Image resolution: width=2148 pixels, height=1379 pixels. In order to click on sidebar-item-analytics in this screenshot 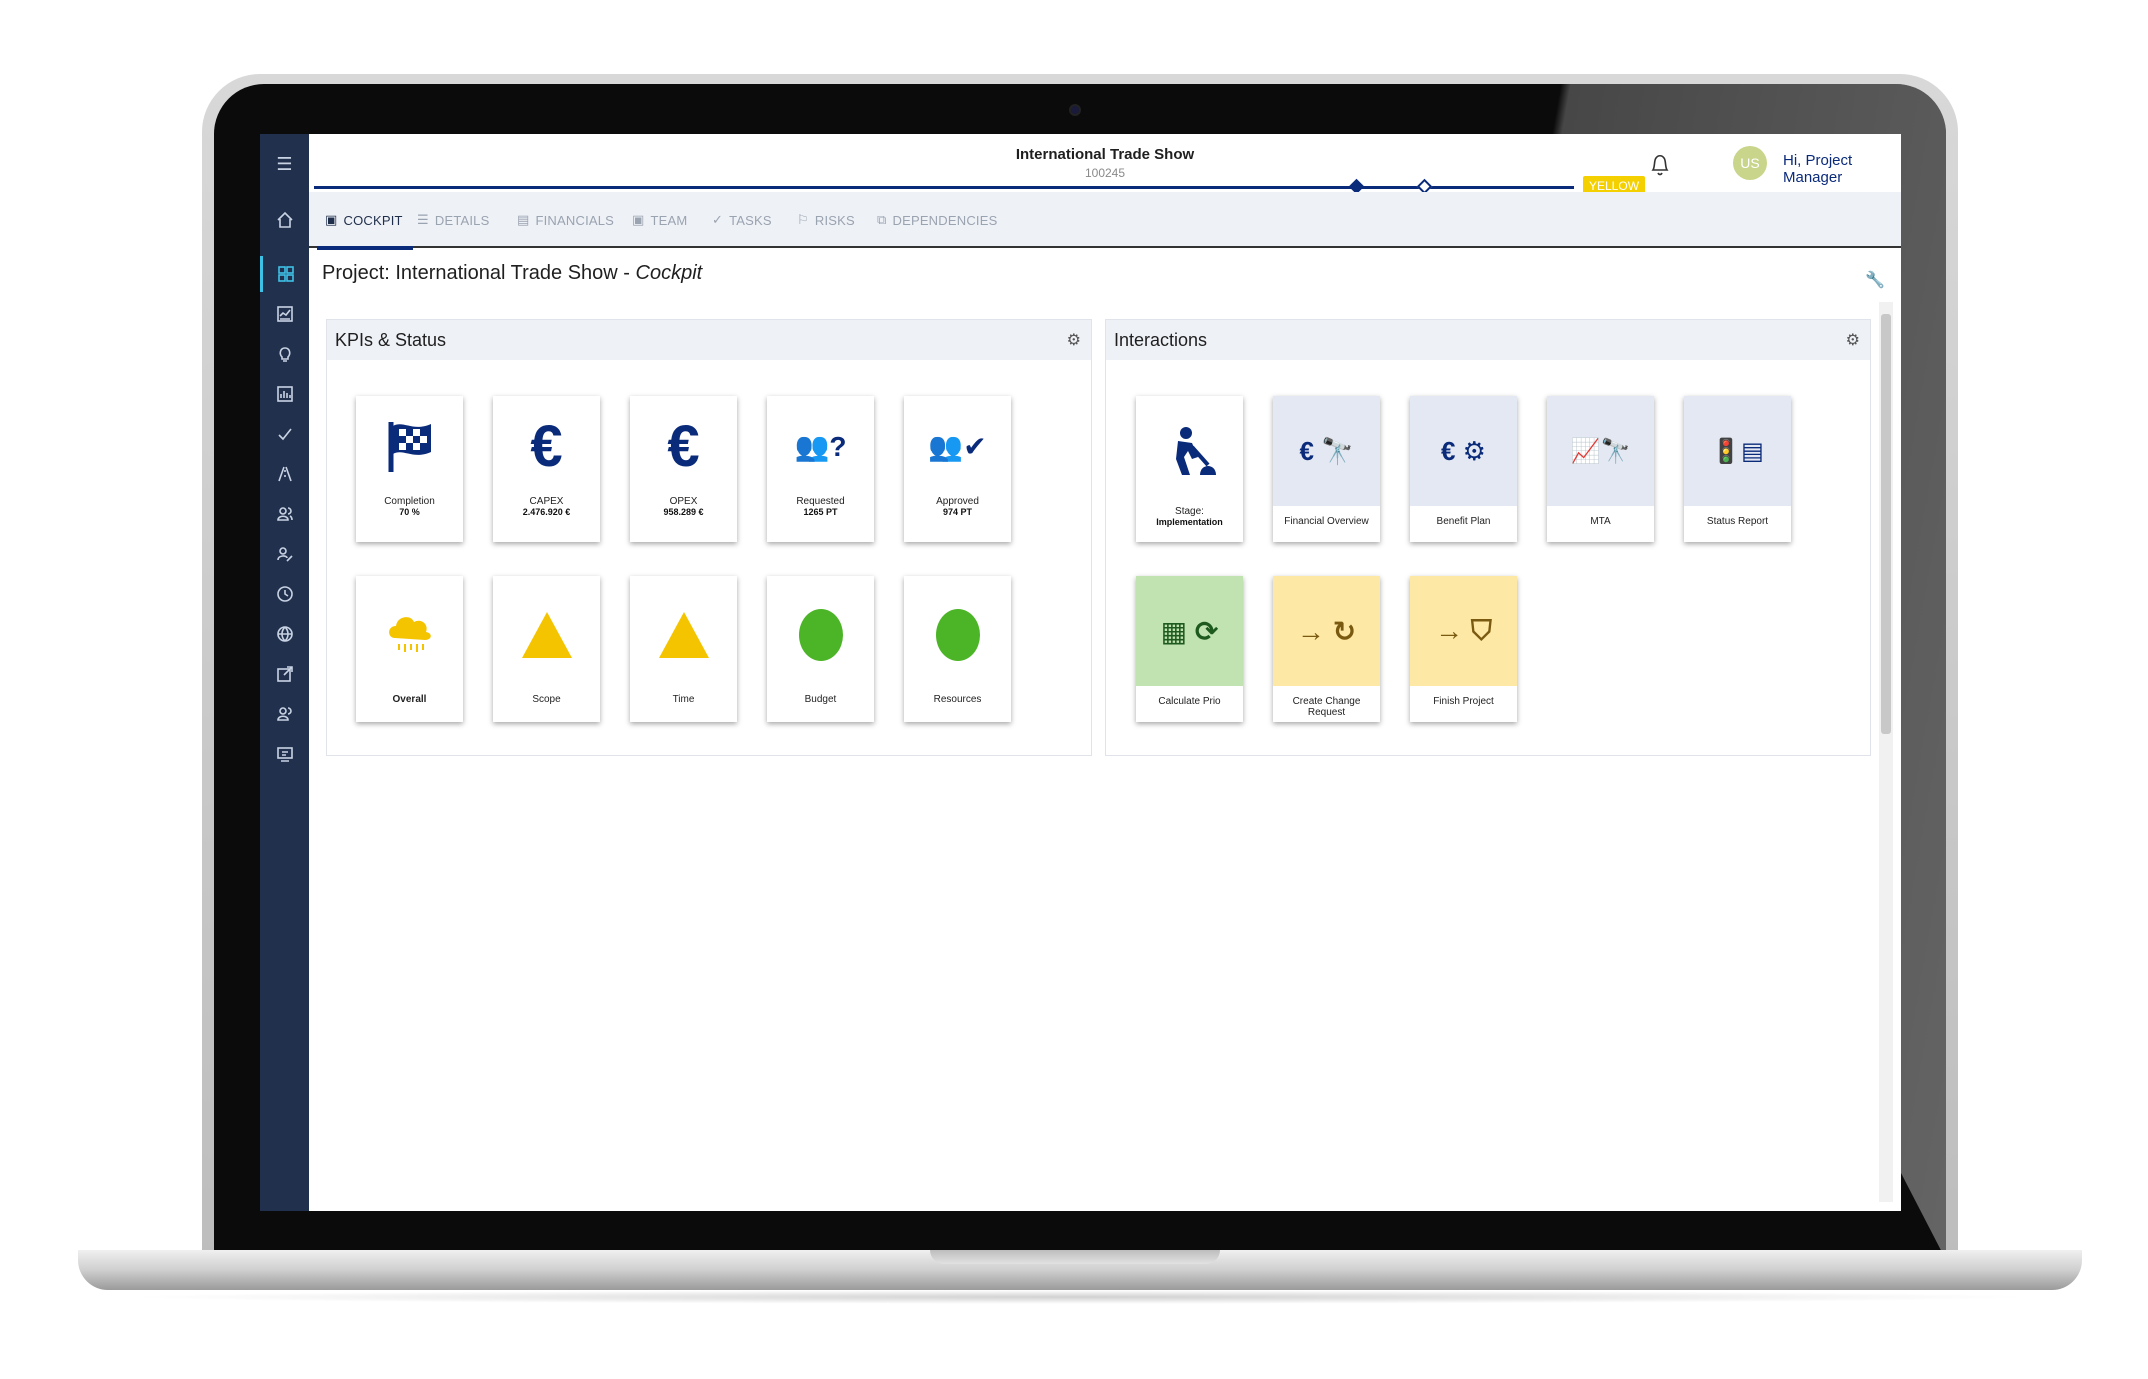, I will do `click(284, 394)`.